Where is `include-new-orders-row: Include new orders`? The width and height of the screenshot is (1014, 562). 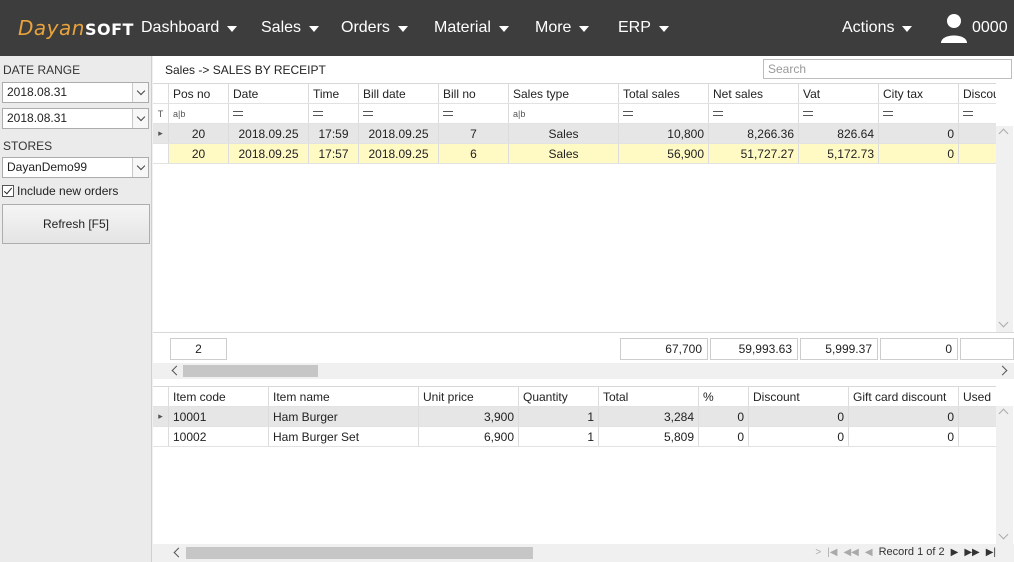
include-new-orders-row: Include new orders is located at coordinates (60, 191).